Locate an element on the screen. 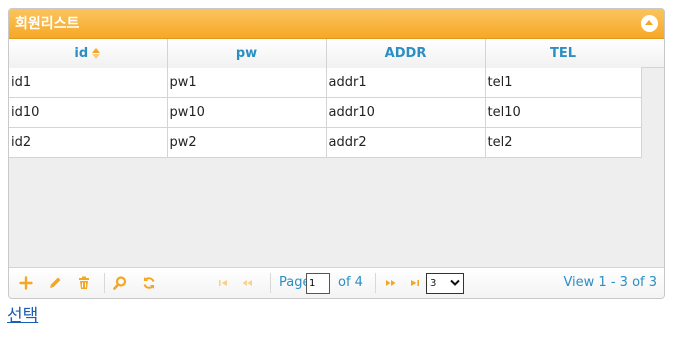  table-row: id10 pw10 addr10 tel10 is located at coordinates (325, 112).